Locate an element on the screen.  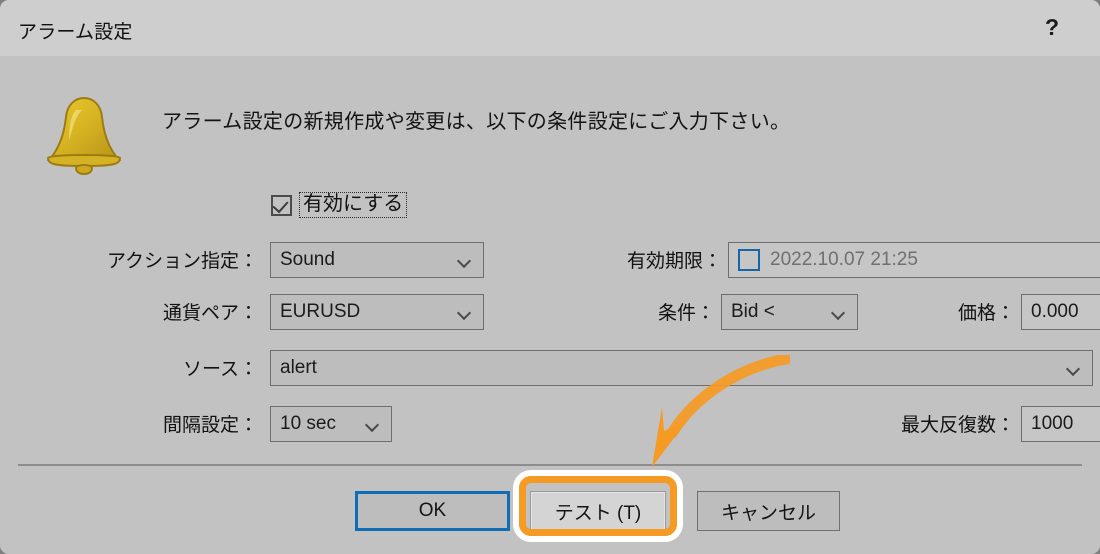
enable-checkbox-row: 有効にする is located at coordinates (339, 205).